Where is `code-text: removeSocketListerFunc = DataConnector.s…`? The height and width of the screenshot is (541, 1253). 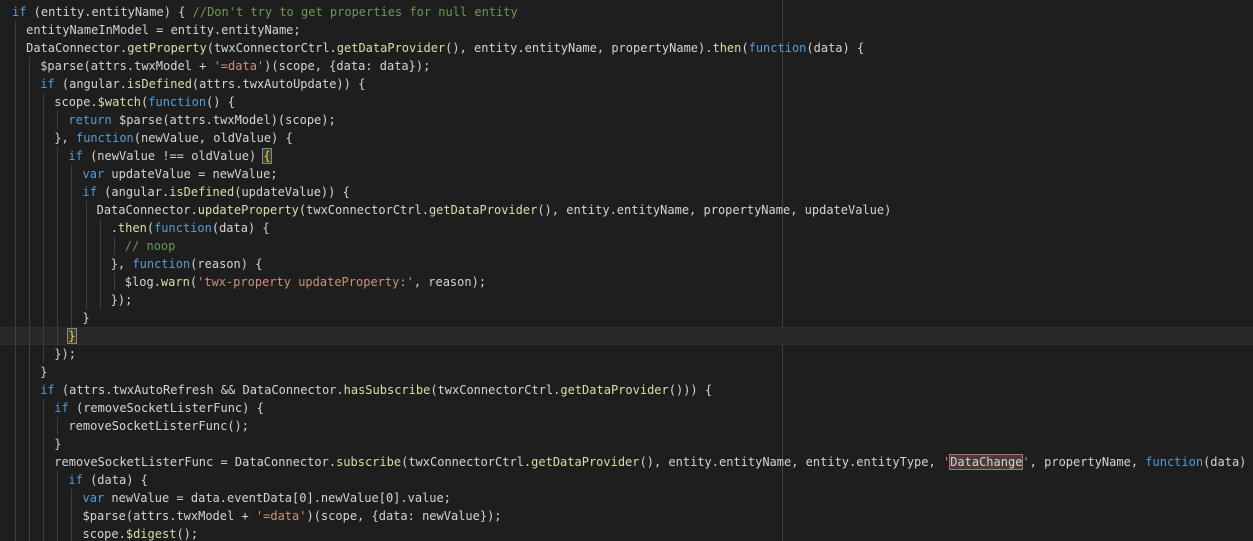
code-text: removeSocketListerFunc = DataConnector.s… is located at coordinates (653, 462).